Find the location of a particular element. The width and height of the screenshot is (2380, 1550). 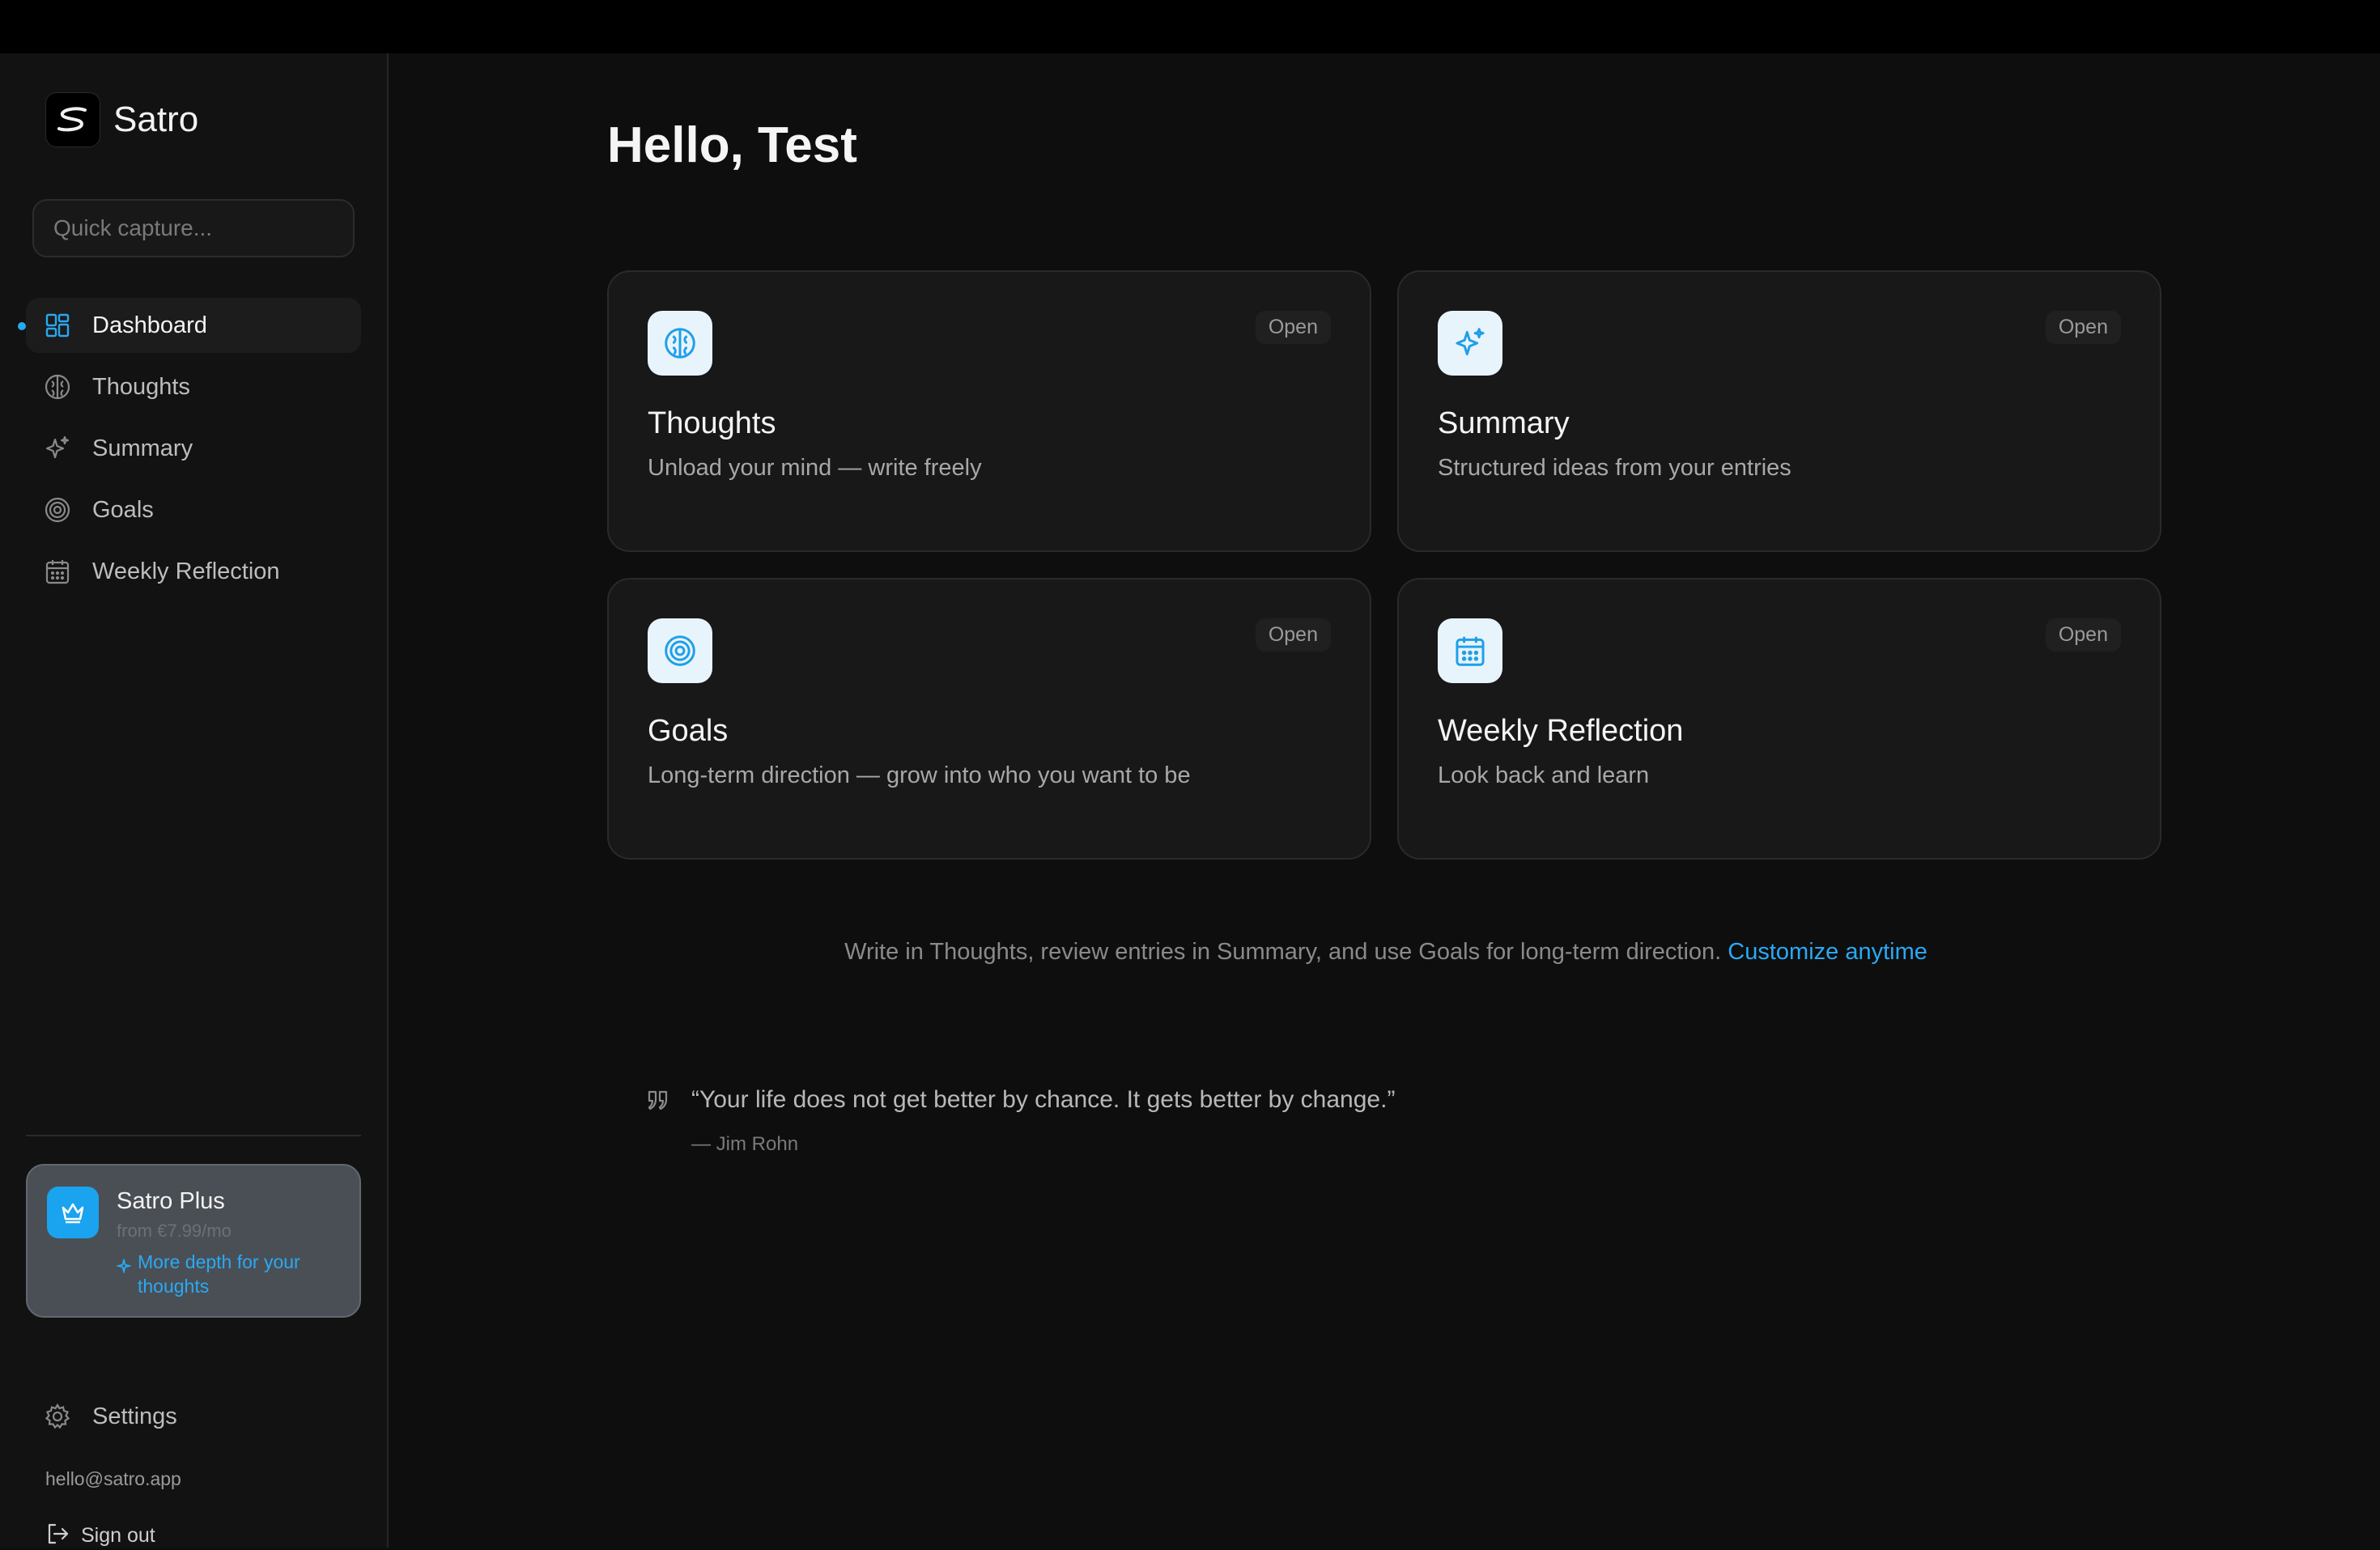

dashboard-icon is located at coordinates (57, 326).